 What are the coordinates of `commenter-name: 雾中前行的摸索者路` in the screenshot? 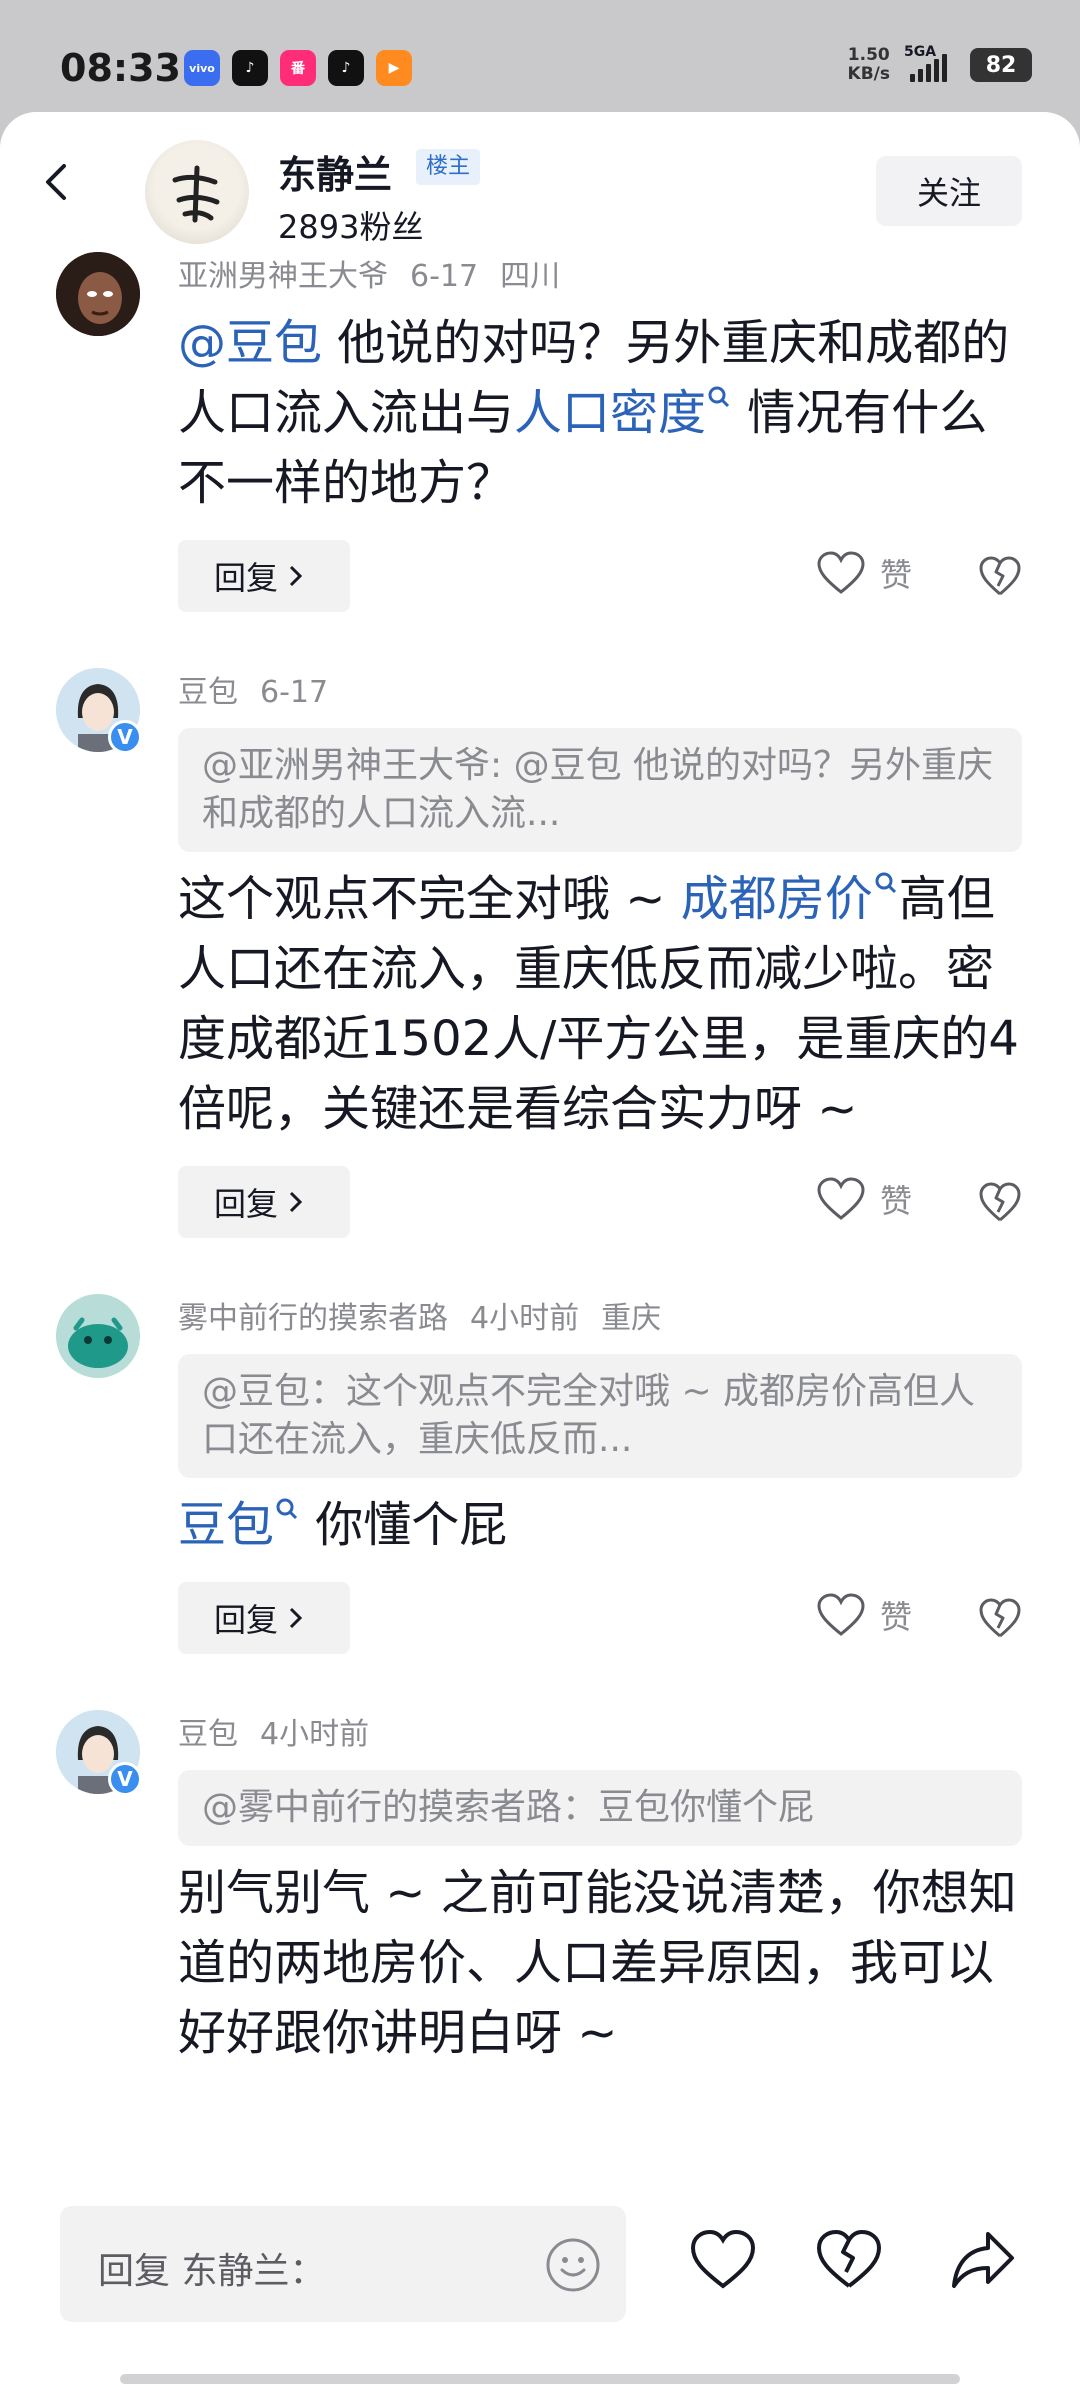 It's located at (313, 1318).